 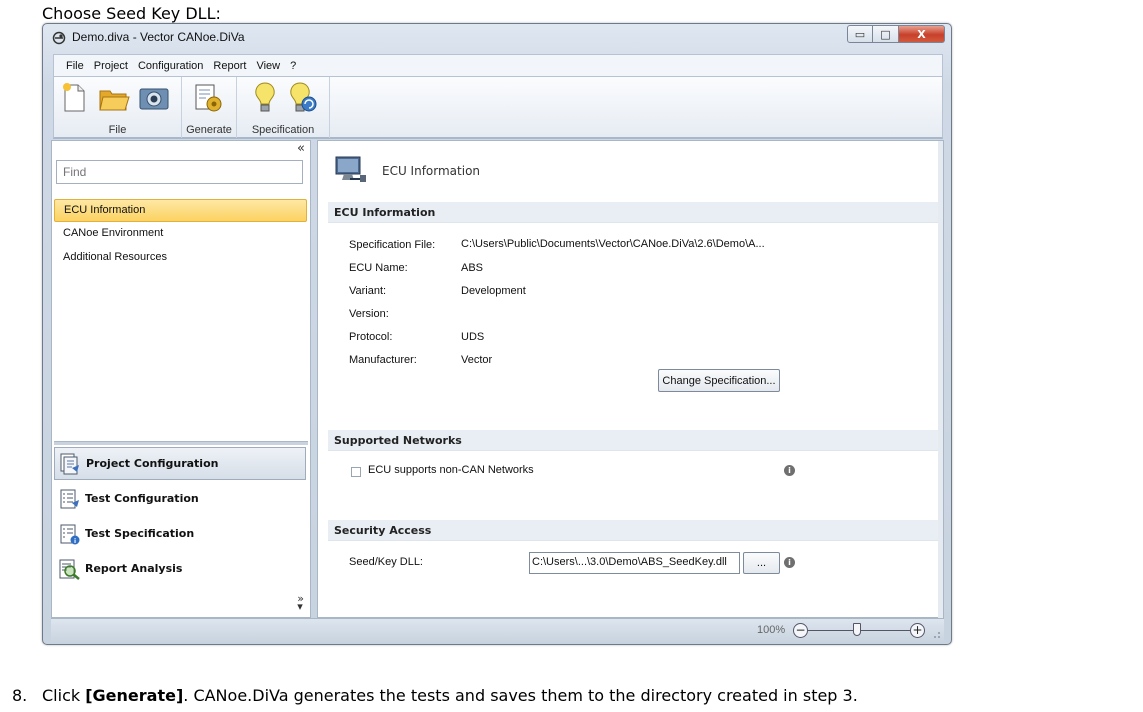 I want to click on ecu-name-label: ECU Name:, so click(x=378, y=268).